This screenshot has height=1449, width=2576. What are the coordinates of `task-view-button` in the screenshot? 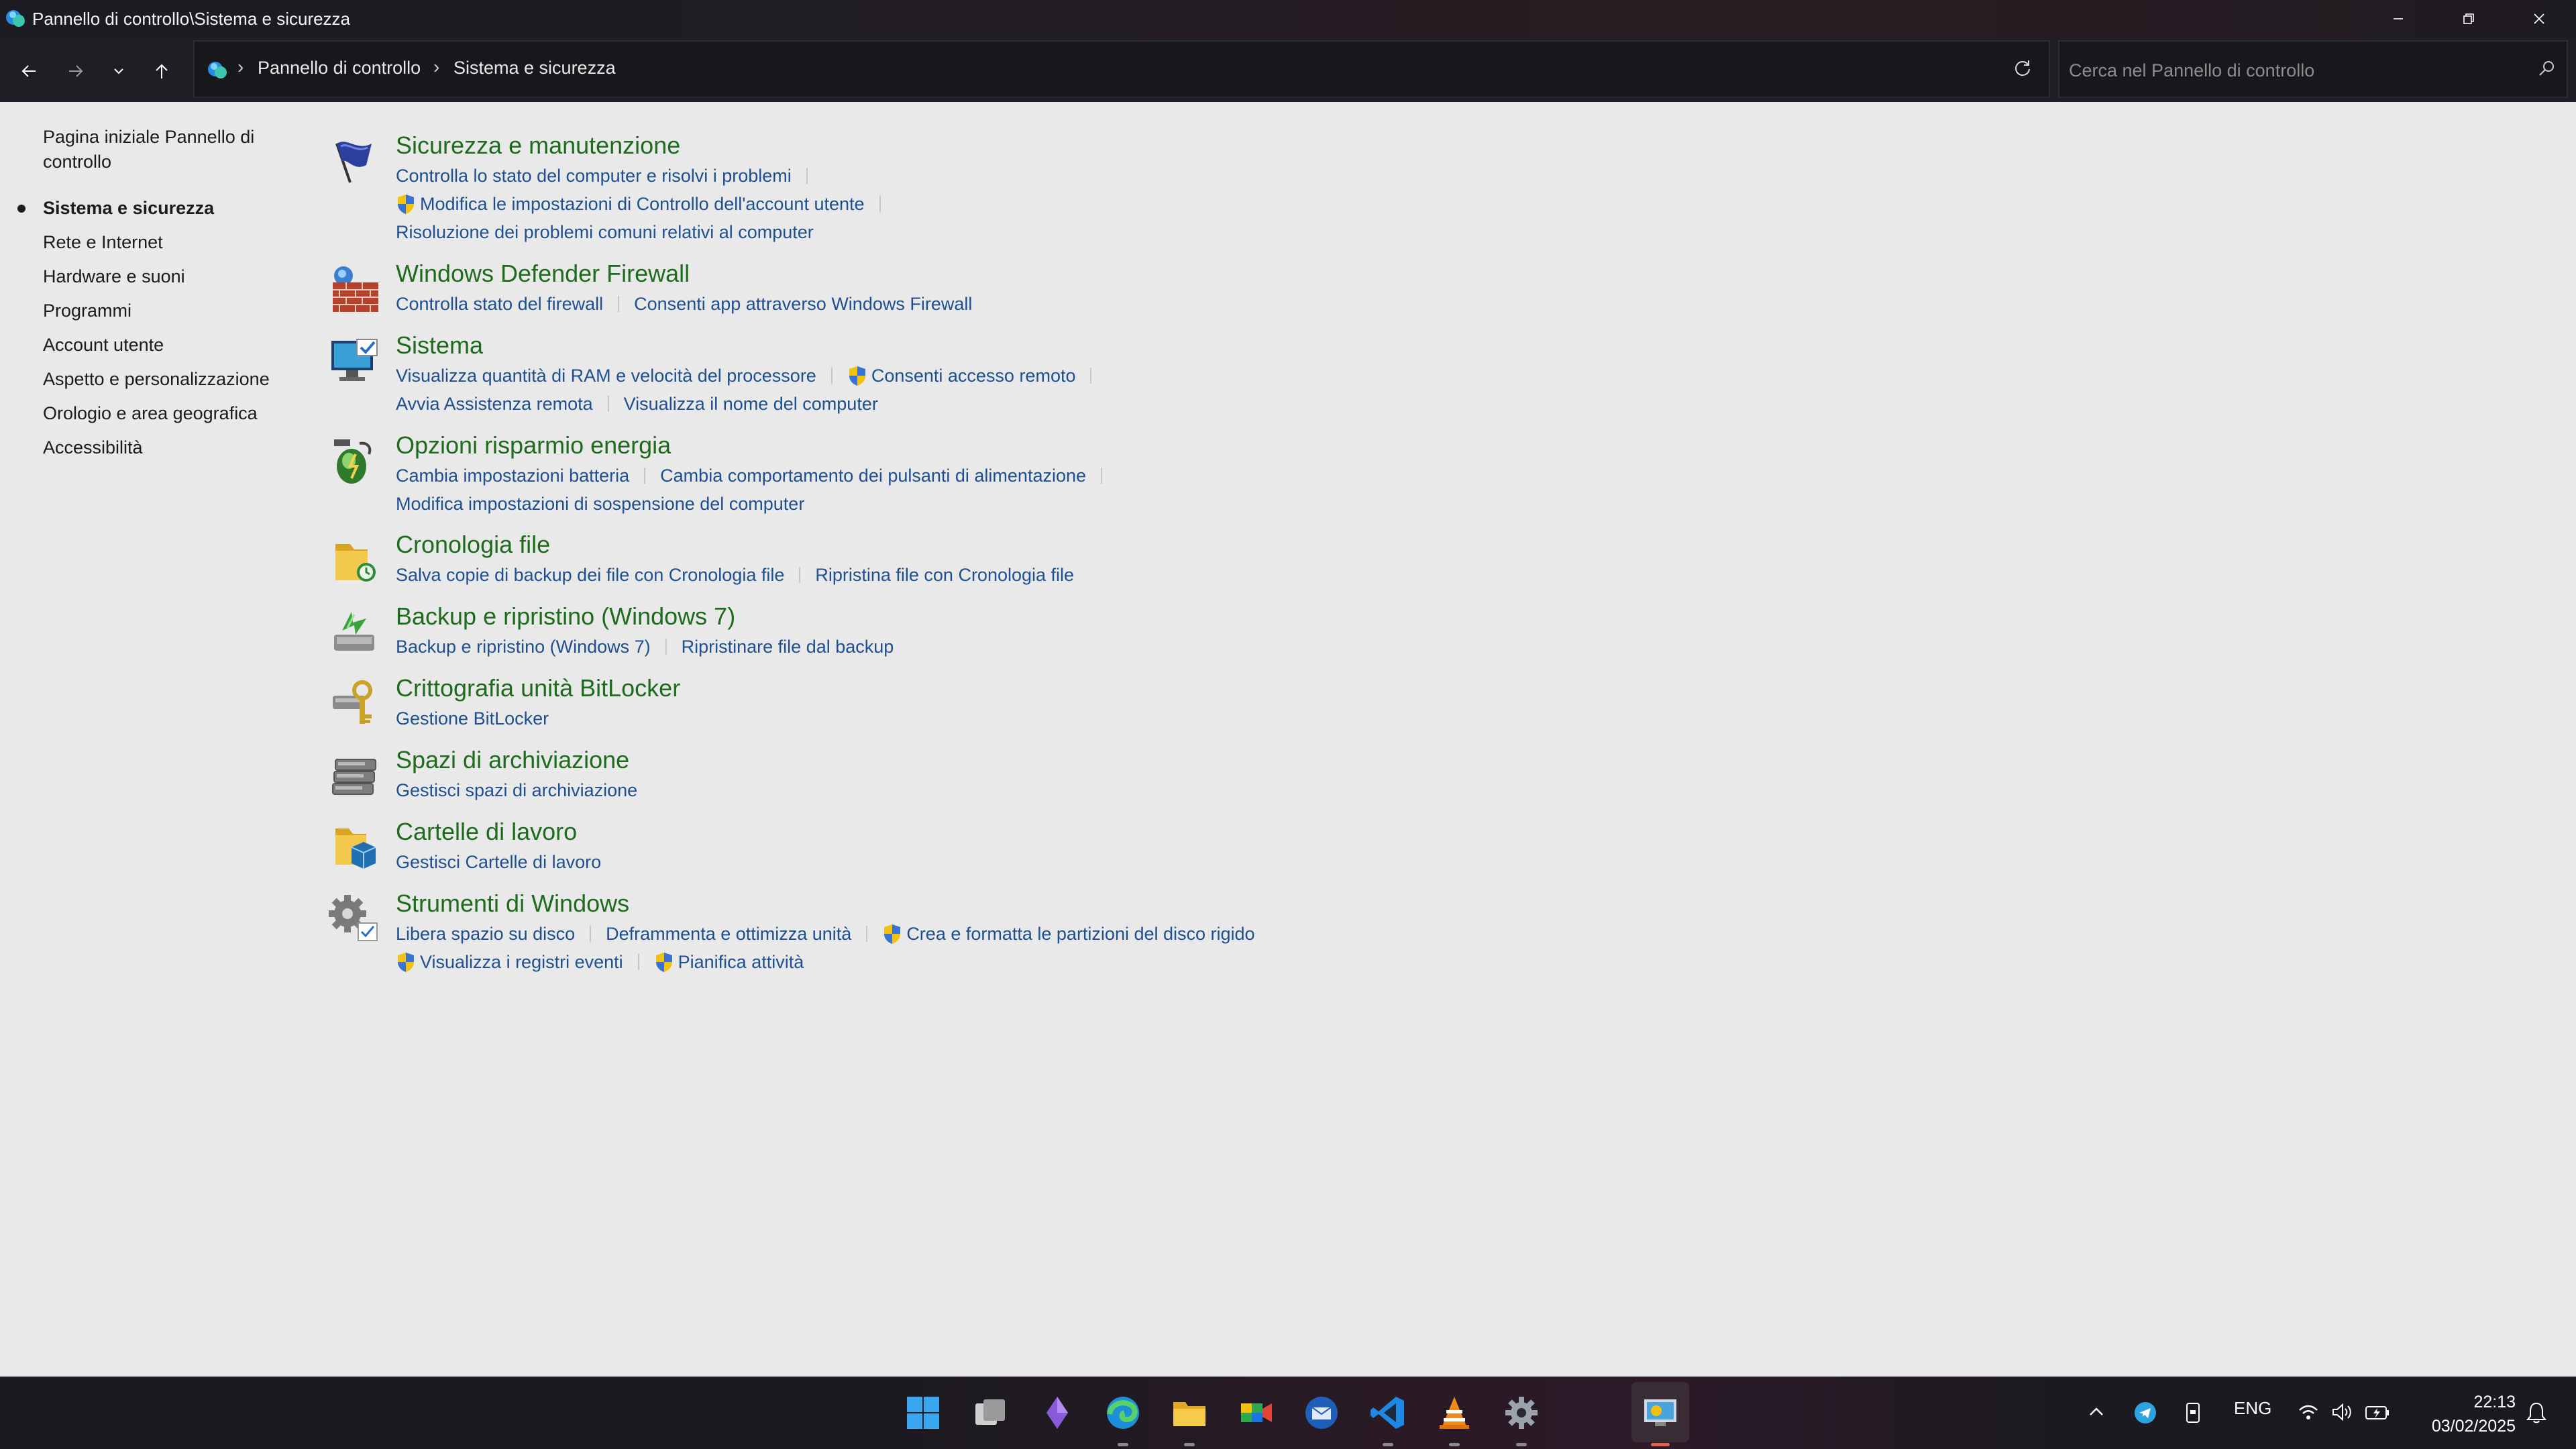 It's located at (990, 1413).